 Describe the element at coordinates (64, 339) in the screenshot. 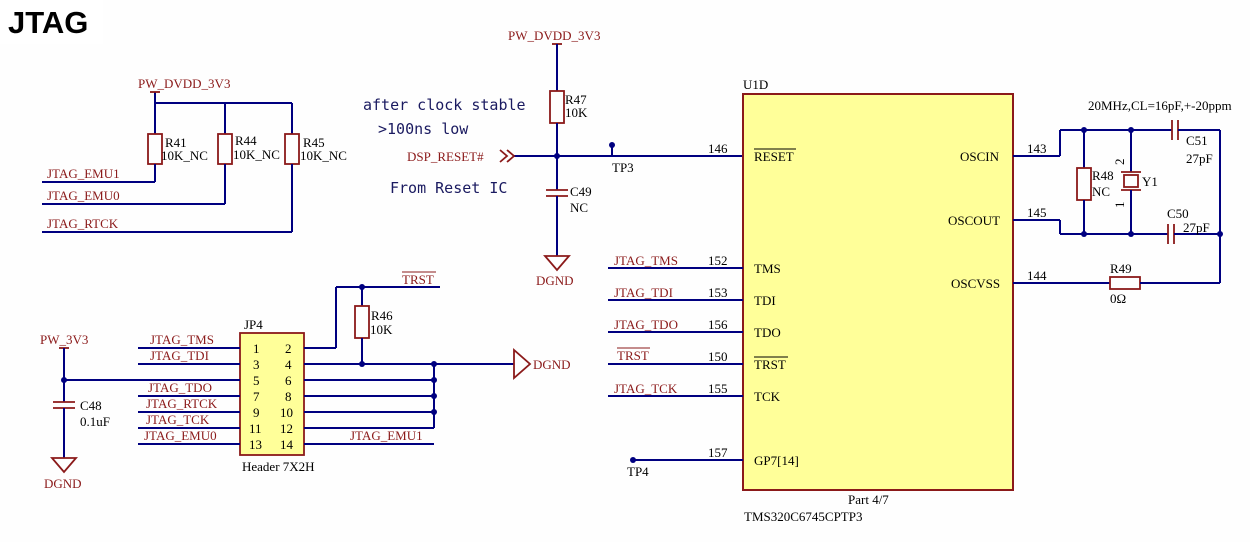

I see `net-pw-3v3: PW_3V3` at that location.